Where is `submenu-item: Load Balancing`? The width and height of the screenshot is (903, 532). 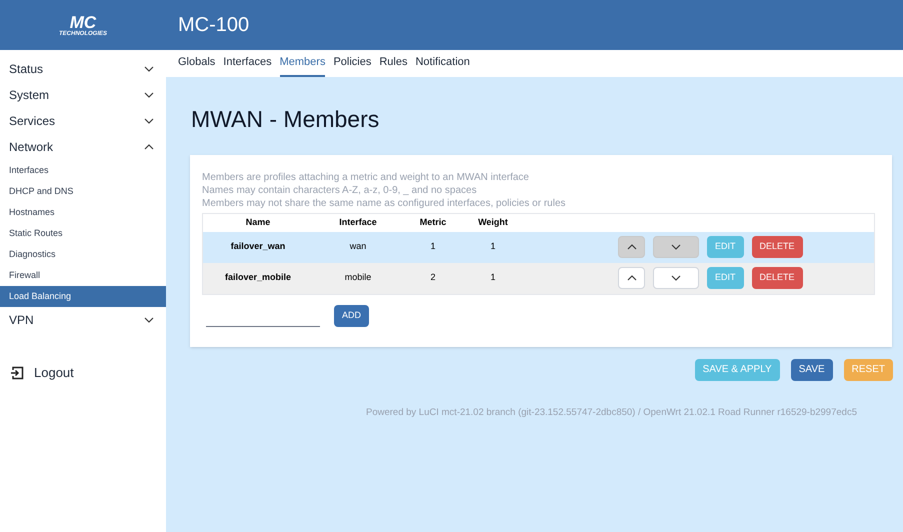
submenu-item: Load Balancing is located at coordinates (83, 296).